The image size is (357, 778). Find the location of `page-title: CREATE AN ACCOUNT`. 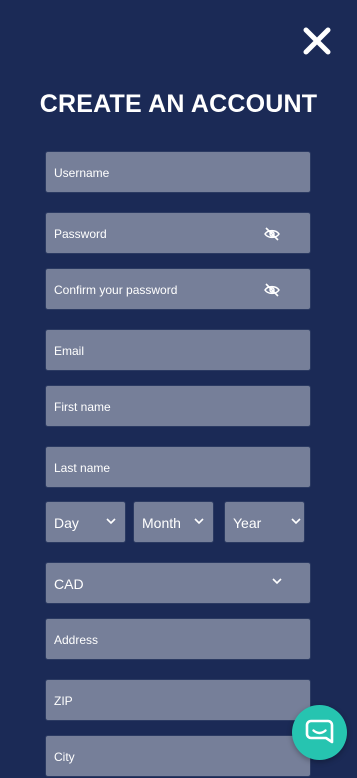

page-title: CREATE AN ACCOUNT is located at coordinates (178, 104).